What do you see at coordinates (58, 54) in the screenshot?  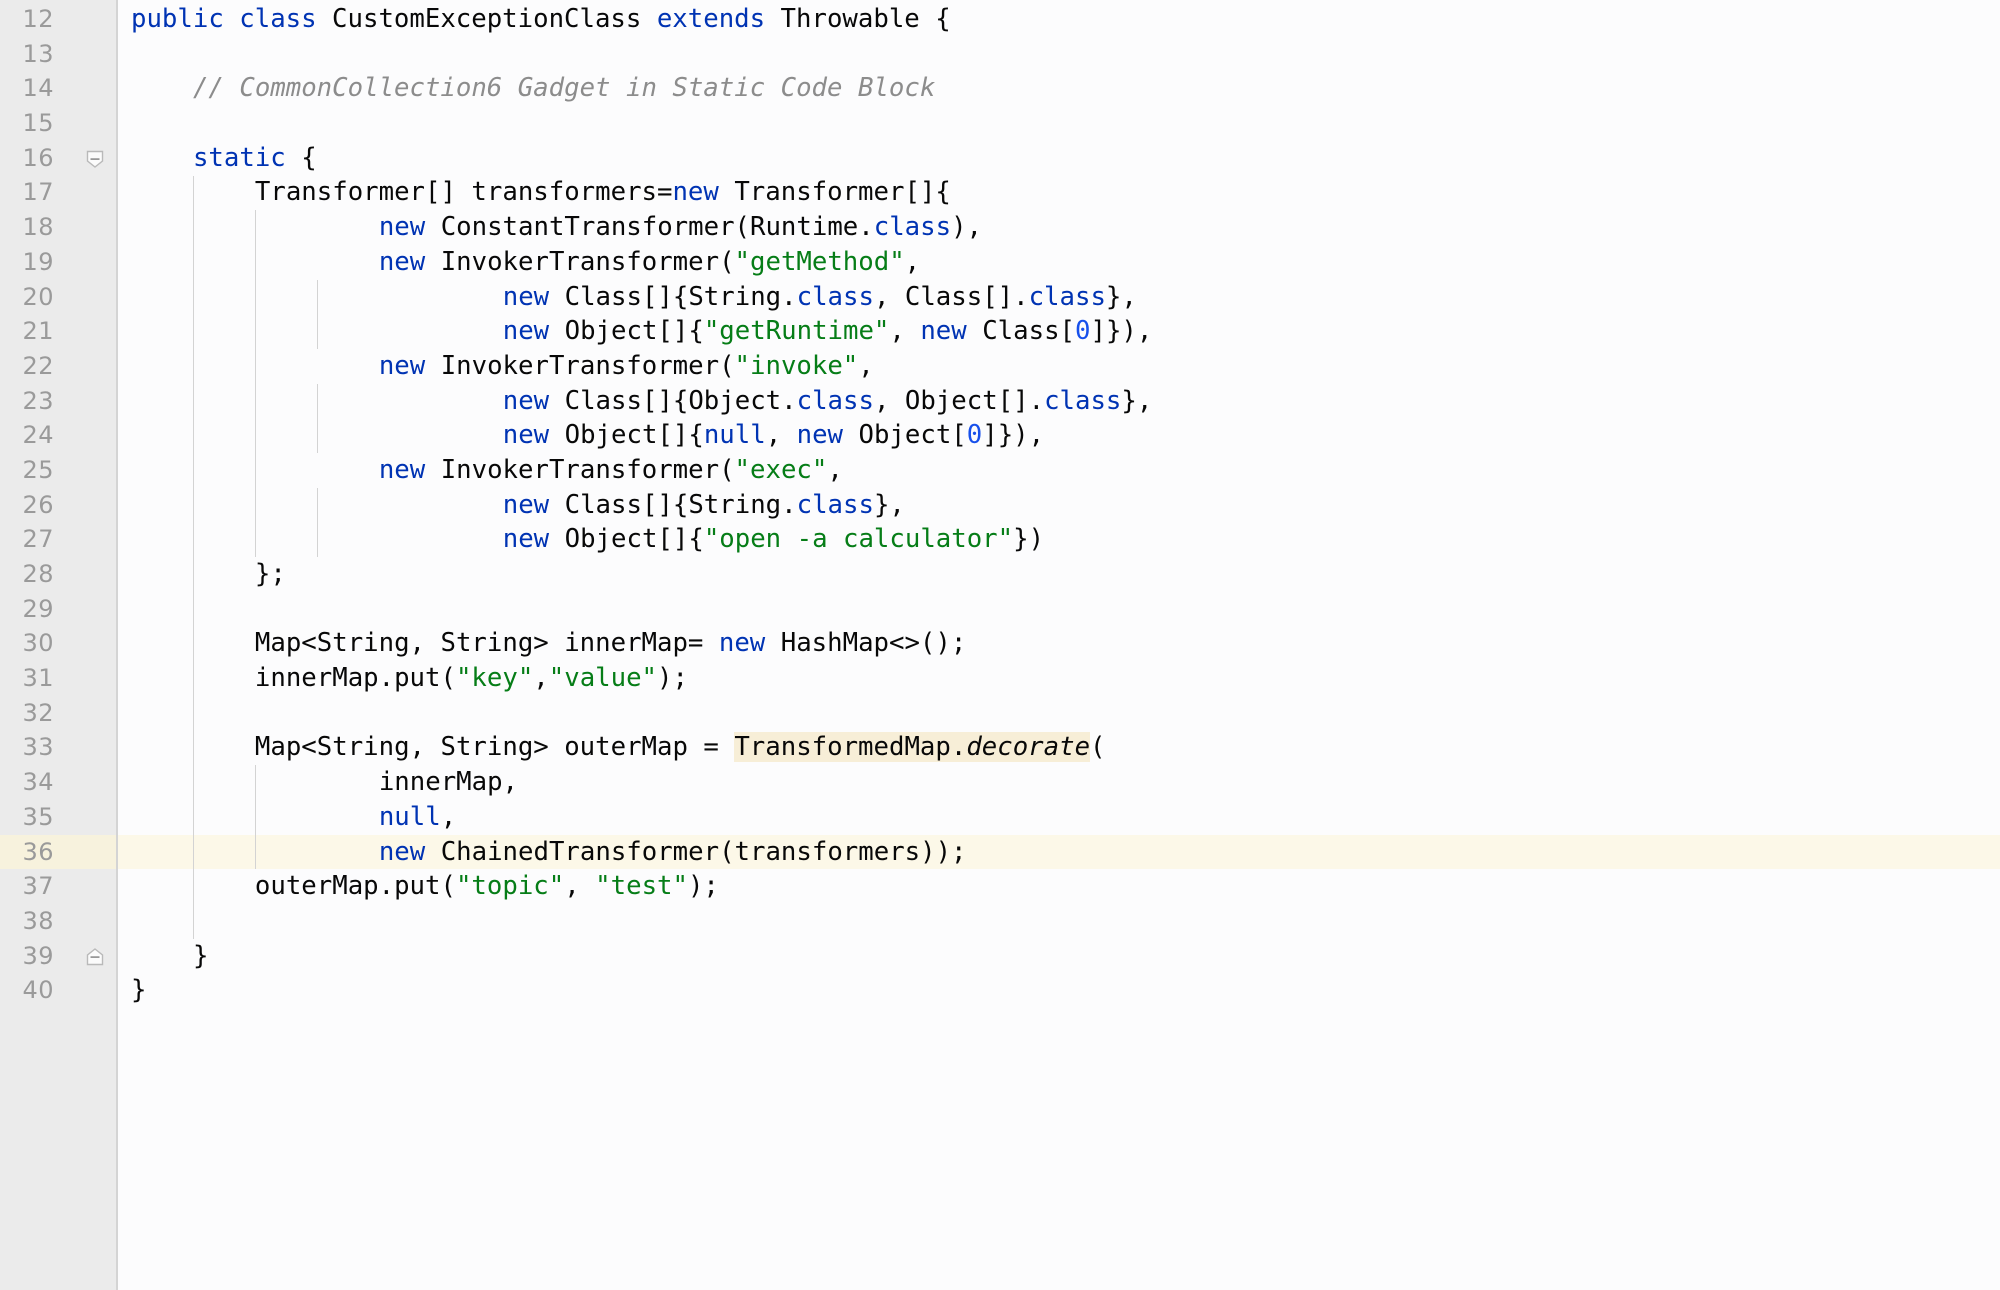 I see `gutter-row: 13` at bounding box center [58, 54].